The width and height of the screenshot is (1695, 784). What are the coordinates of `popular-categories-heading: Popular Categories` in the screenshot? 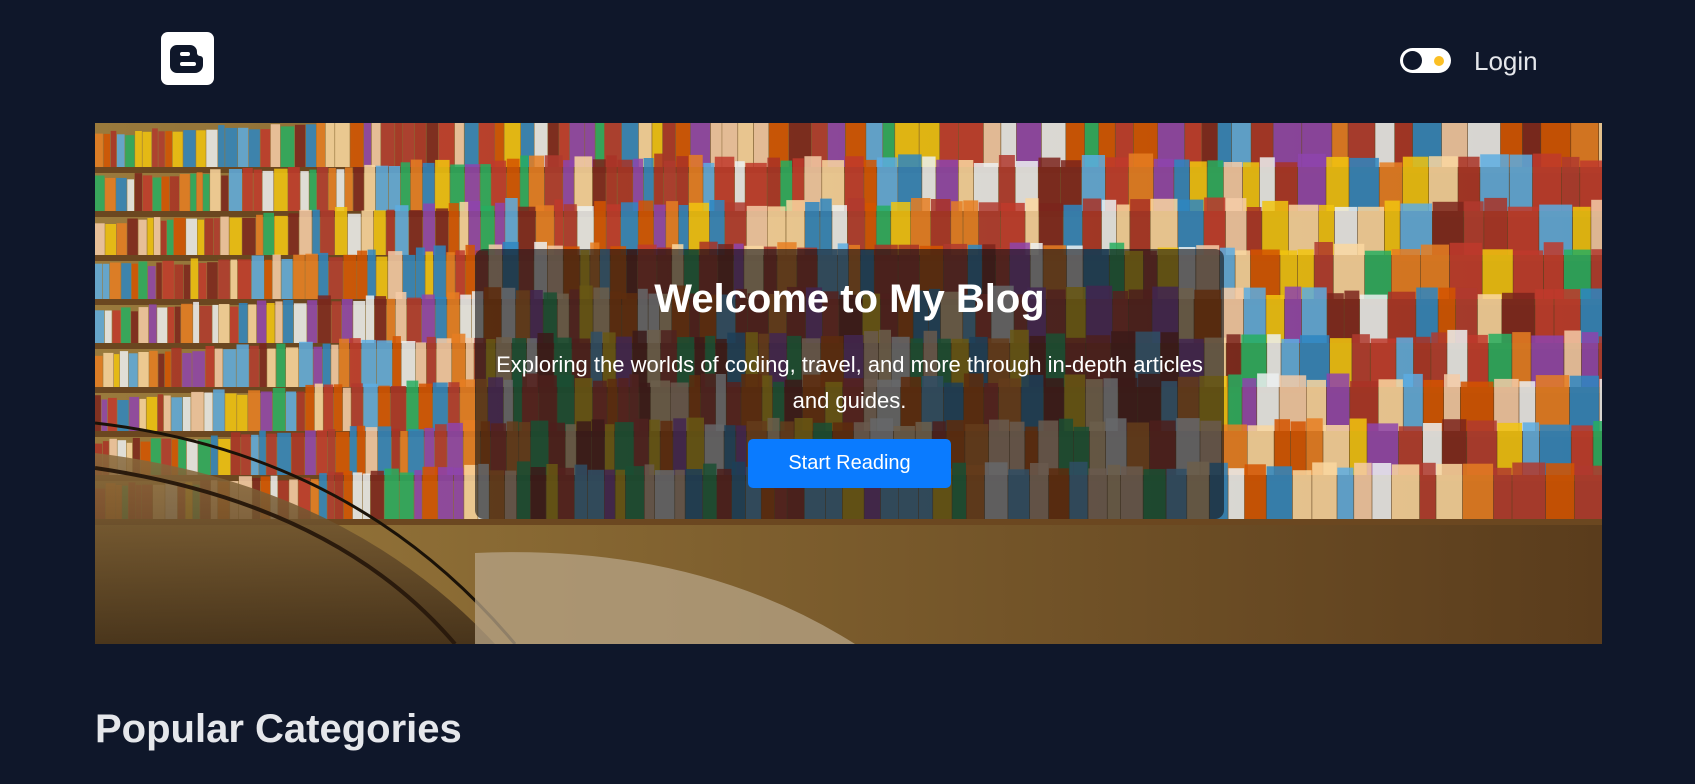 It's located at (278, 729).